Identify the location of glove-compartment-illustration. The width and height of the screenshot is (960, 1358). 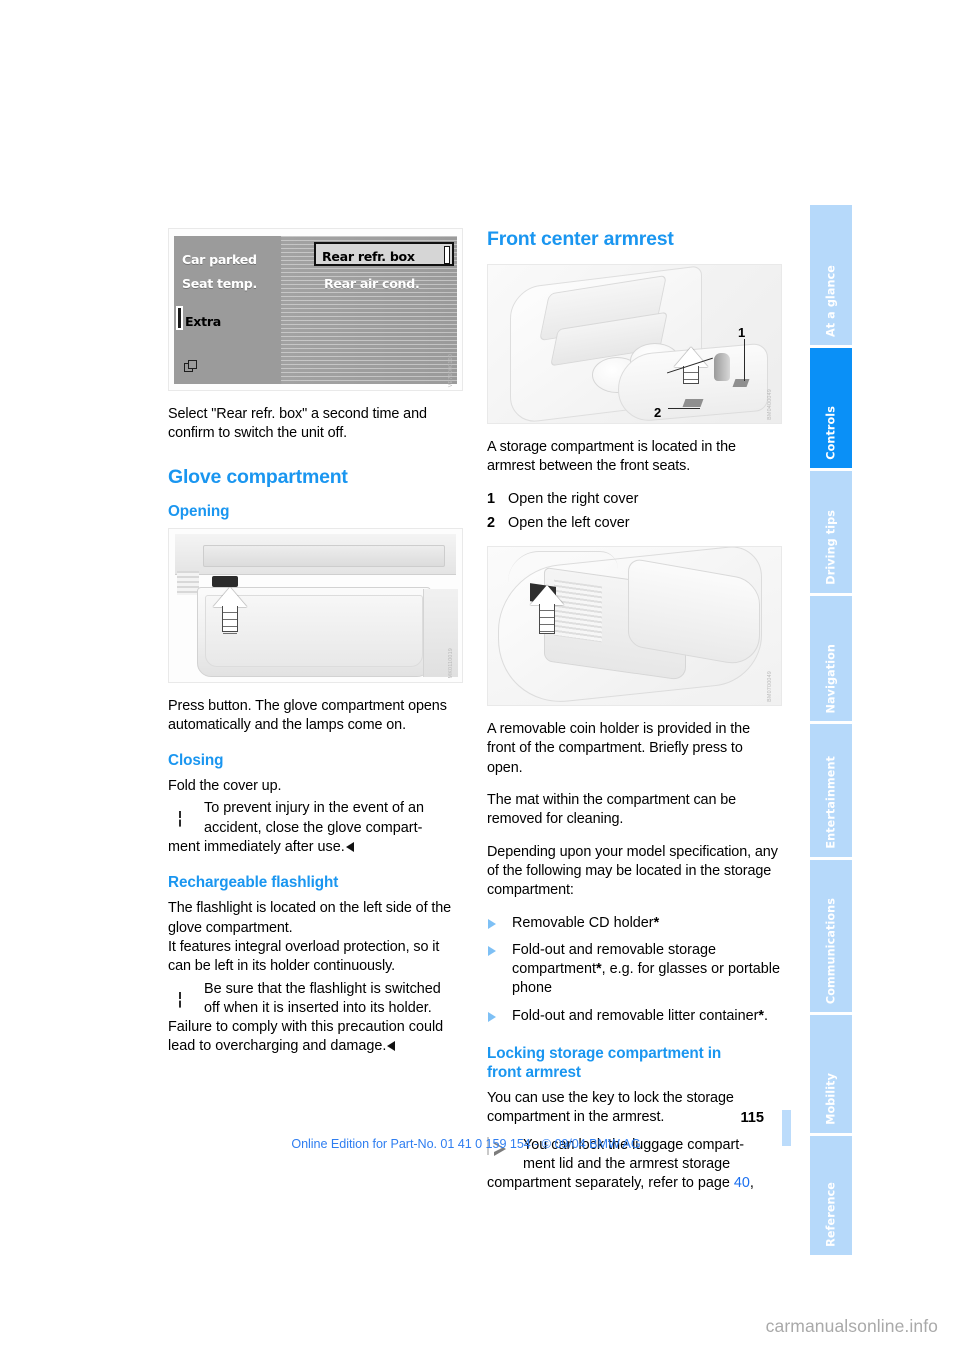
(315, 605).